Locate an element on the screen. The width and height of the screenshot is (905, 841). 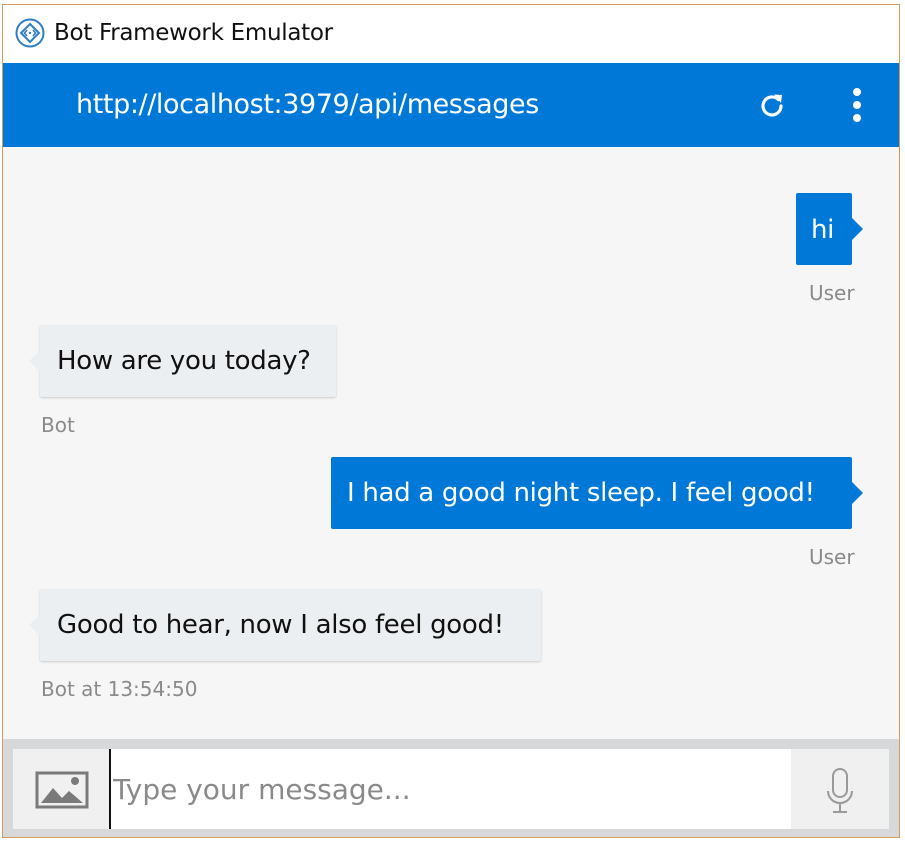
message-meta: Bot is located at coordinates (58, 425).